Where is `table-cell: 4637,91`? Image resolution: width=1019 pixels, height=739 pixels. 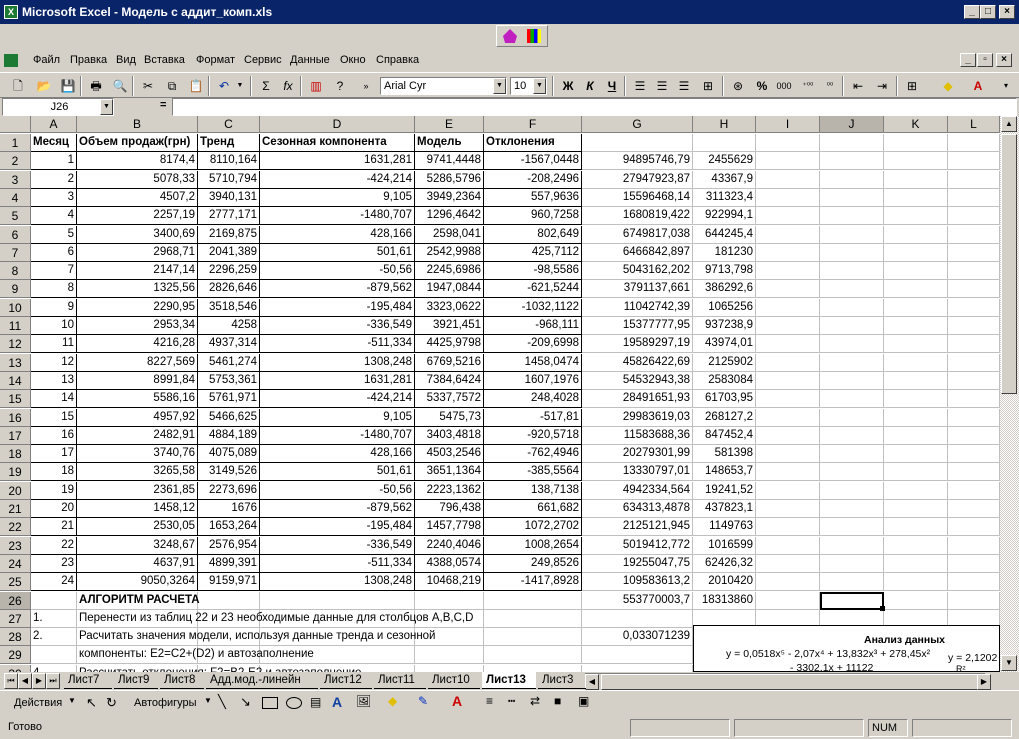
table-cell: 4637,91 is located at coordinates (137, 563).